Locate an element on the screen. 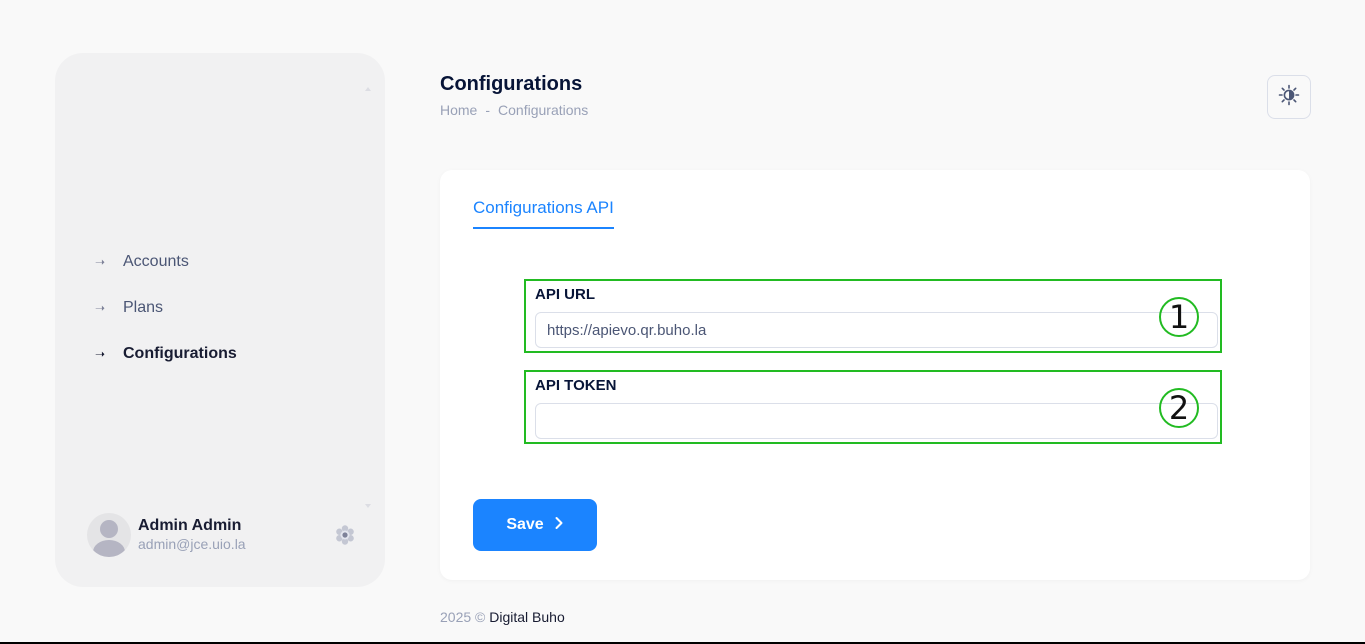 The height and width of the screenshot is (644, 1365). annotation-marker-2: 2 is located at coordinates (1179, 408).